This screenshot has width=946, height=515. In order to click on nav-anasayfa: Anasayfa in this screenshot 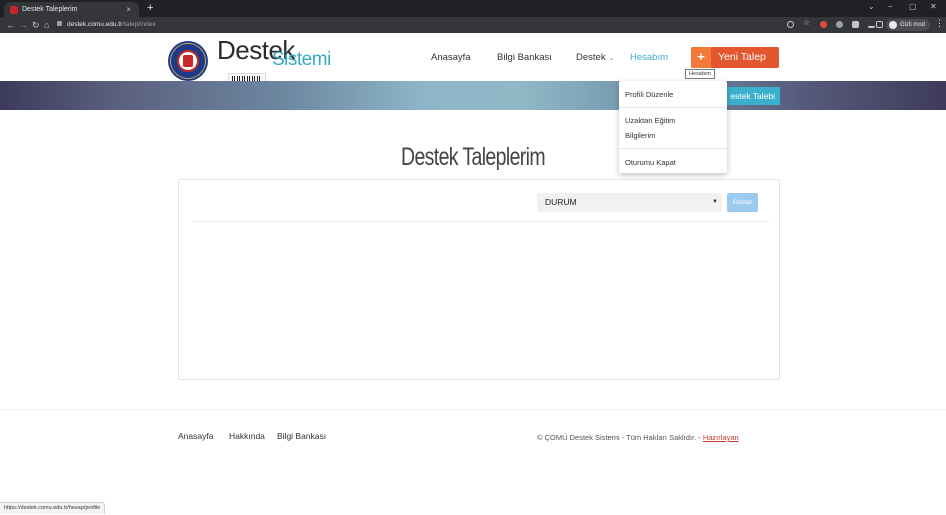, I will do `click(451, 57)`.